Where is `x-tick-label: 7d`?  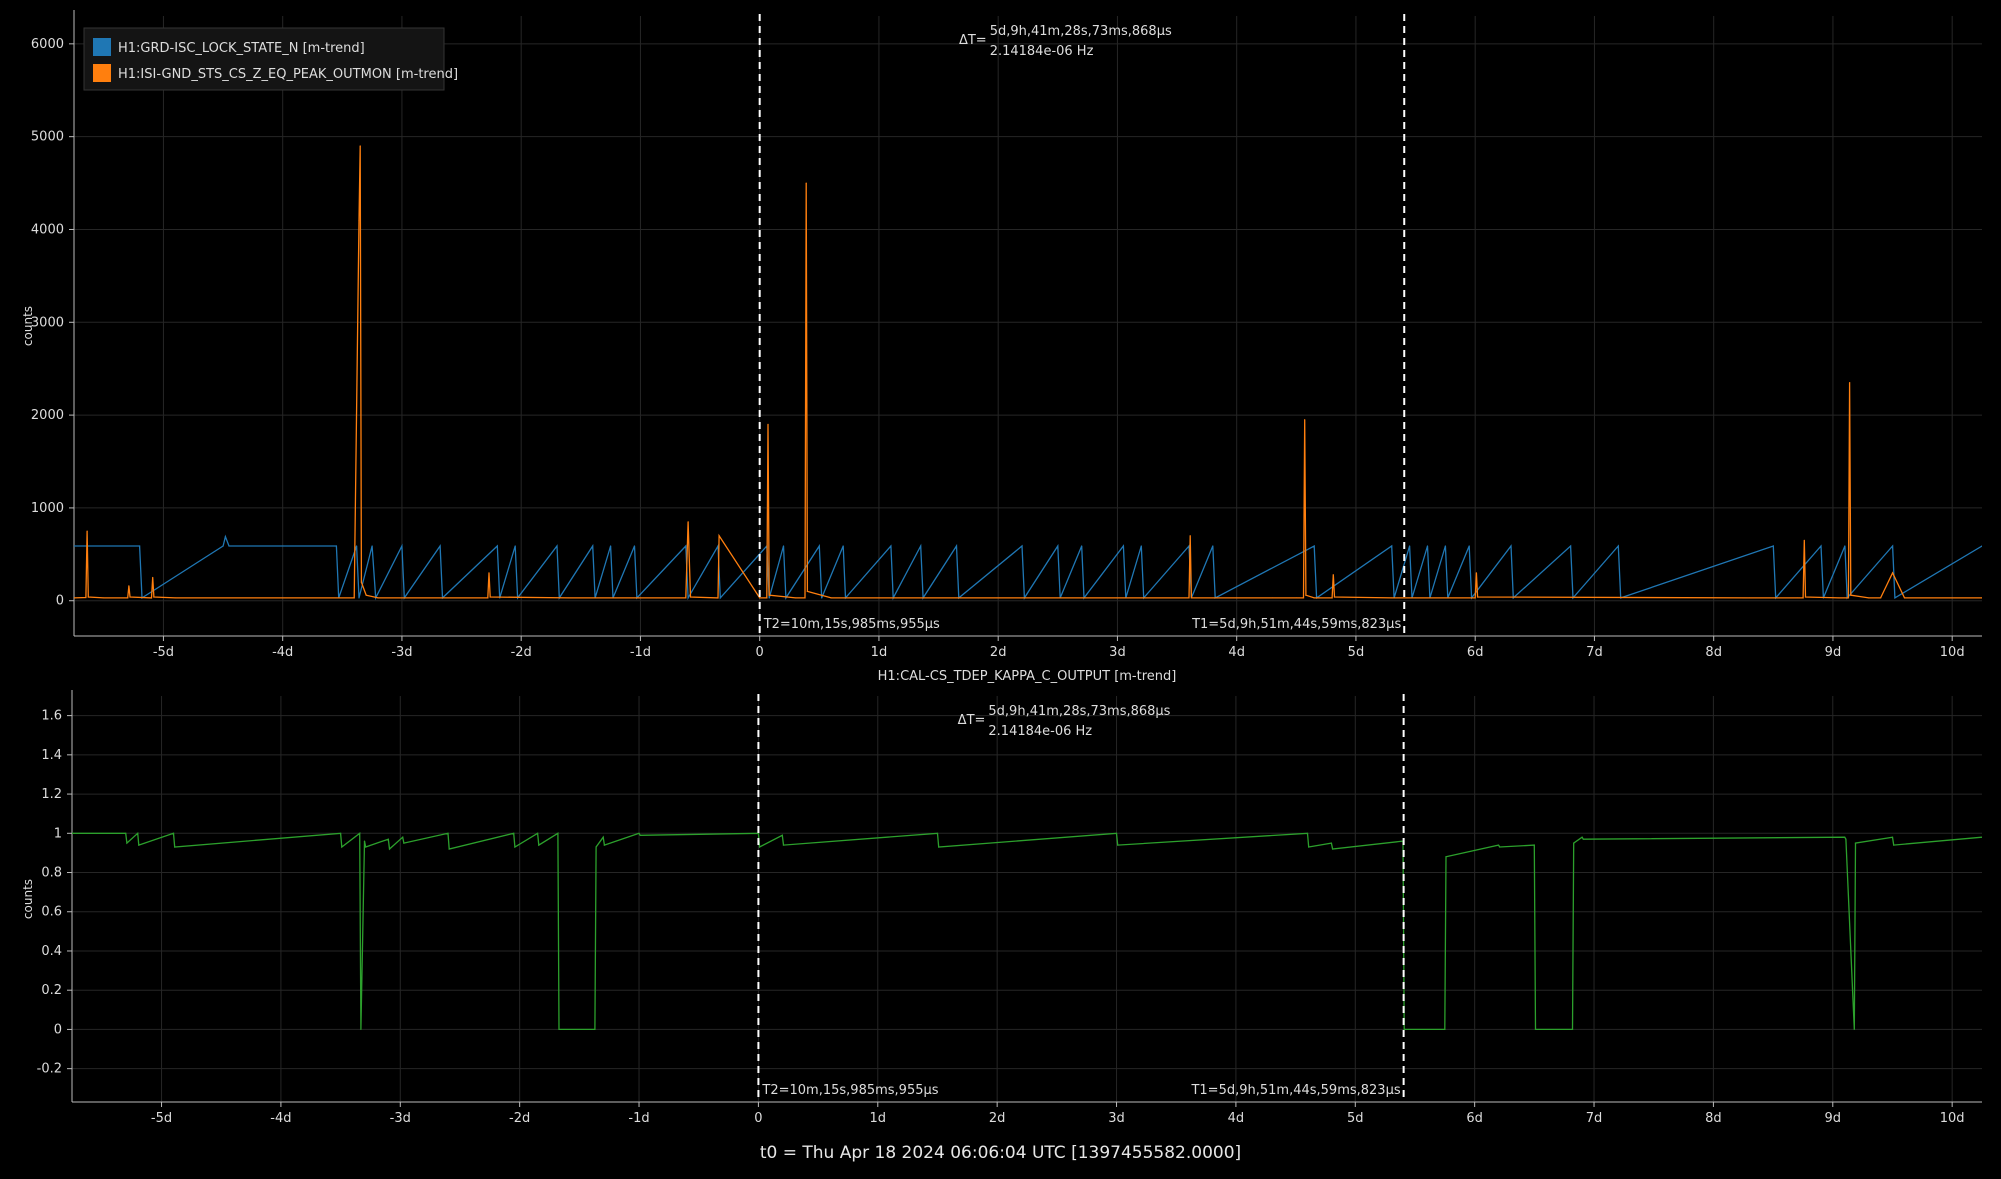
x-tick-label: 7d is located at coordinates (1594, 652).